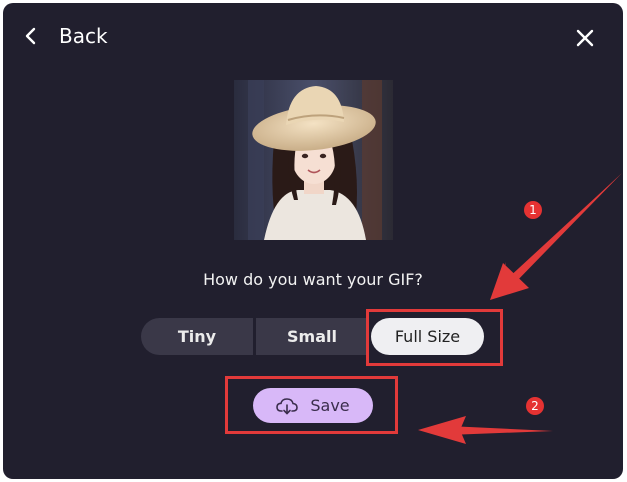 This screenshot has height=482, width=627. What do you see at coordinates (434, 337) in the screenshot?
I see `annotation-box-full-size` at bounding box center [434, 337].